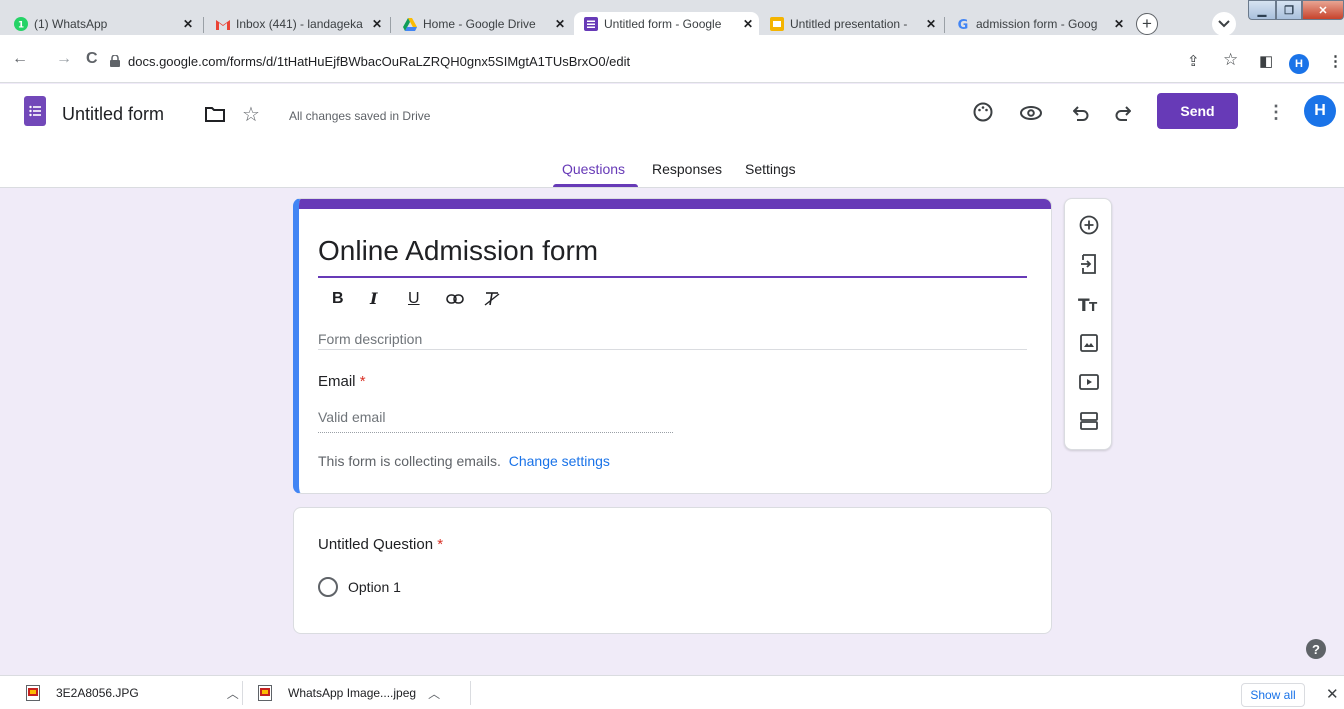 This screenshot has height=709, width=1344. What do you see at coordinates (1289, 10) in the screenshot?
I see `maximize-window-button: ❐` at bounding box center [1289, 10].